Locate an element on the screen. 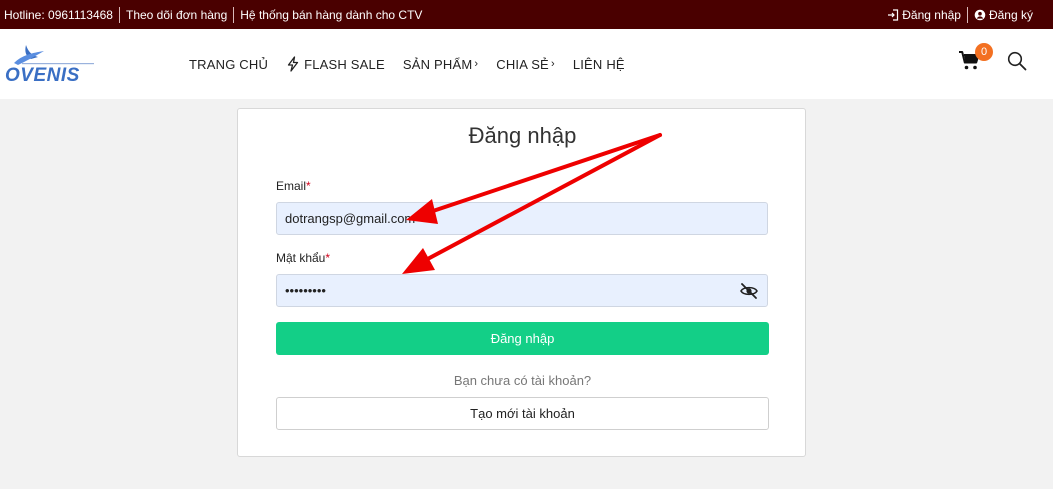 The width and height of the screenshot is (1053, 489). site-logo: OVENIS is located at coordinates (50, 63).